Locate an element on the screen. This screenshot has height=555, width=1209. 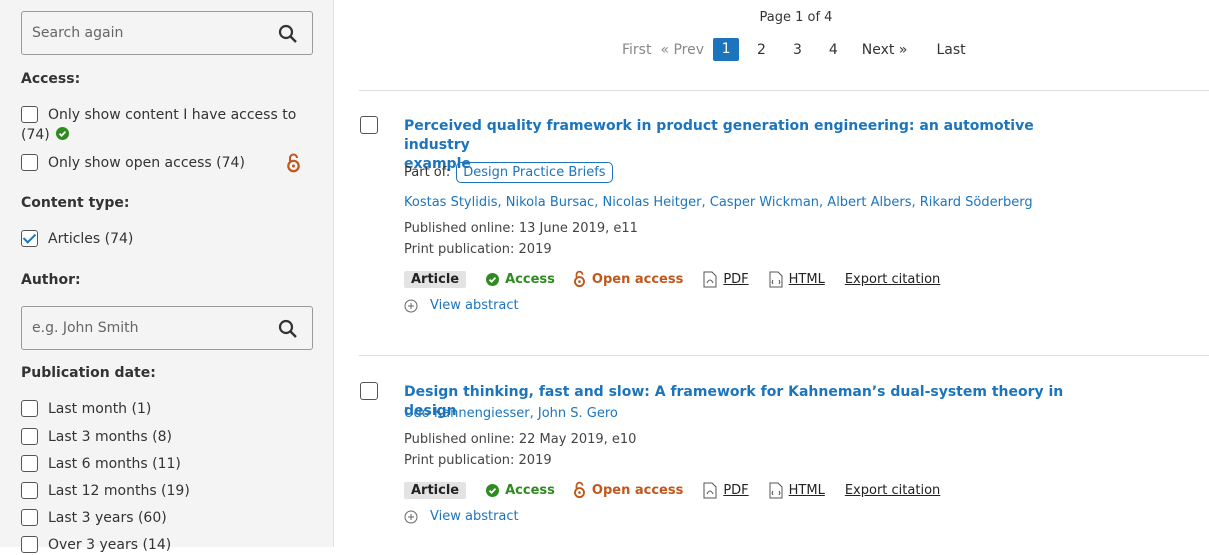
pagination-page-2: 2 is located at coordinates (761, 50).